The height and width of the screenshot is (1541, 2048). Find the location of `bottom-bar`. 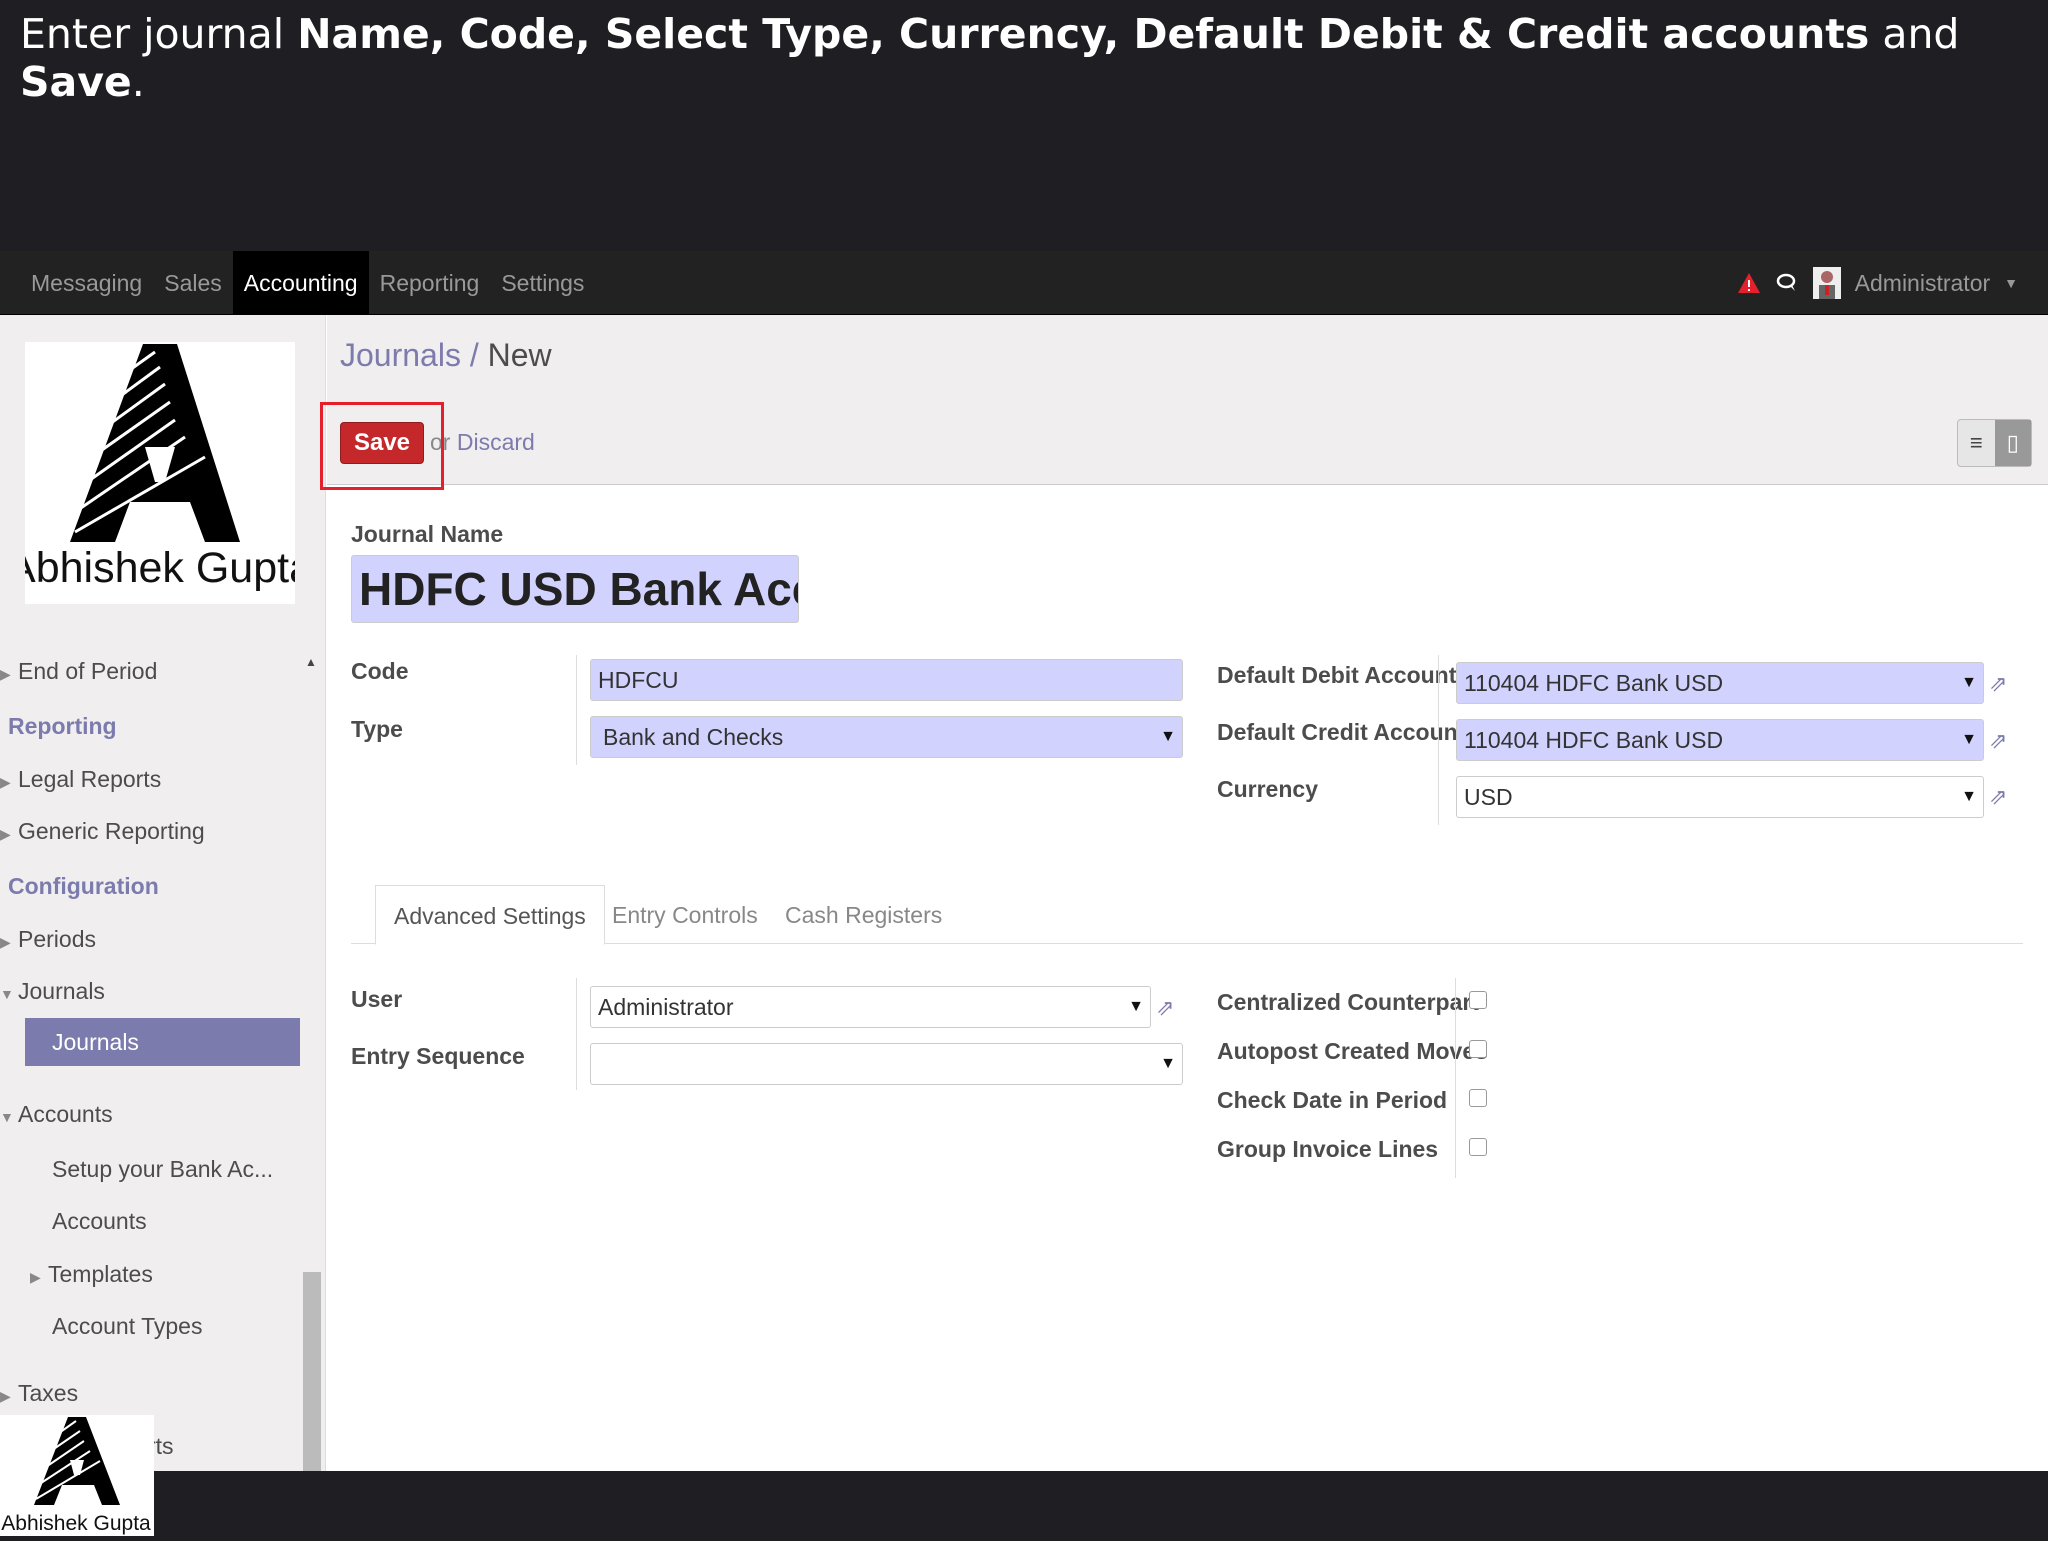

bottom-bar is located at coordinates (1024, 1503).